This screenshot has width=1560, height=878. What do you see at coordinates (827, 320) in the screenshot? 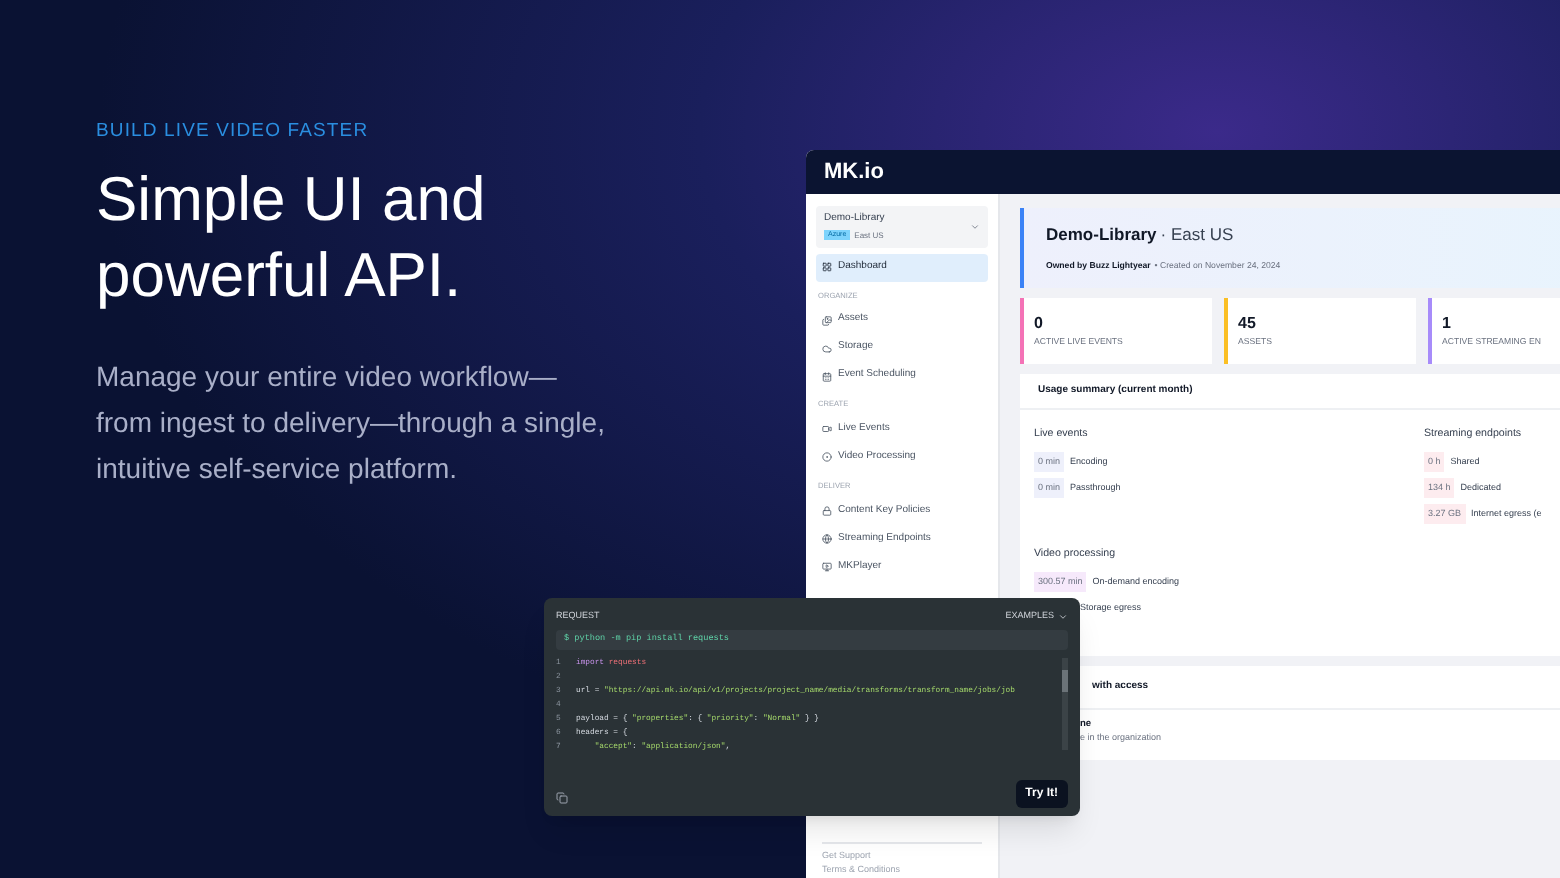
I see `images-icon` at bounding box center [827, 320].